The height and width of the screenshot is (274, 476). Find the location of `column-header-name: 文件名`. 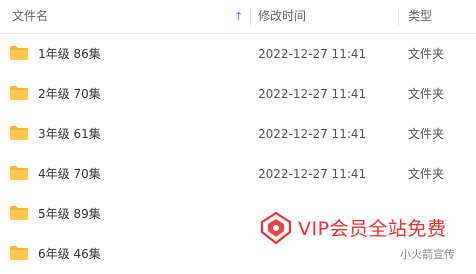

column-header-name: 文件名 is located at coordinates (128, 16).